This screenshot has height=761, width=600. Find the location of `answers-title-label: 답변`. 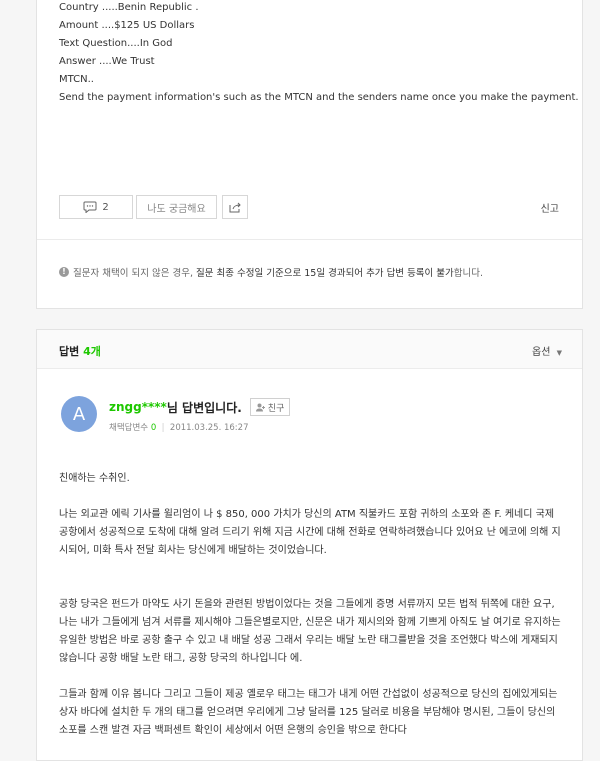

answers-title-label: 답변 is located at coordinates (69, 351).